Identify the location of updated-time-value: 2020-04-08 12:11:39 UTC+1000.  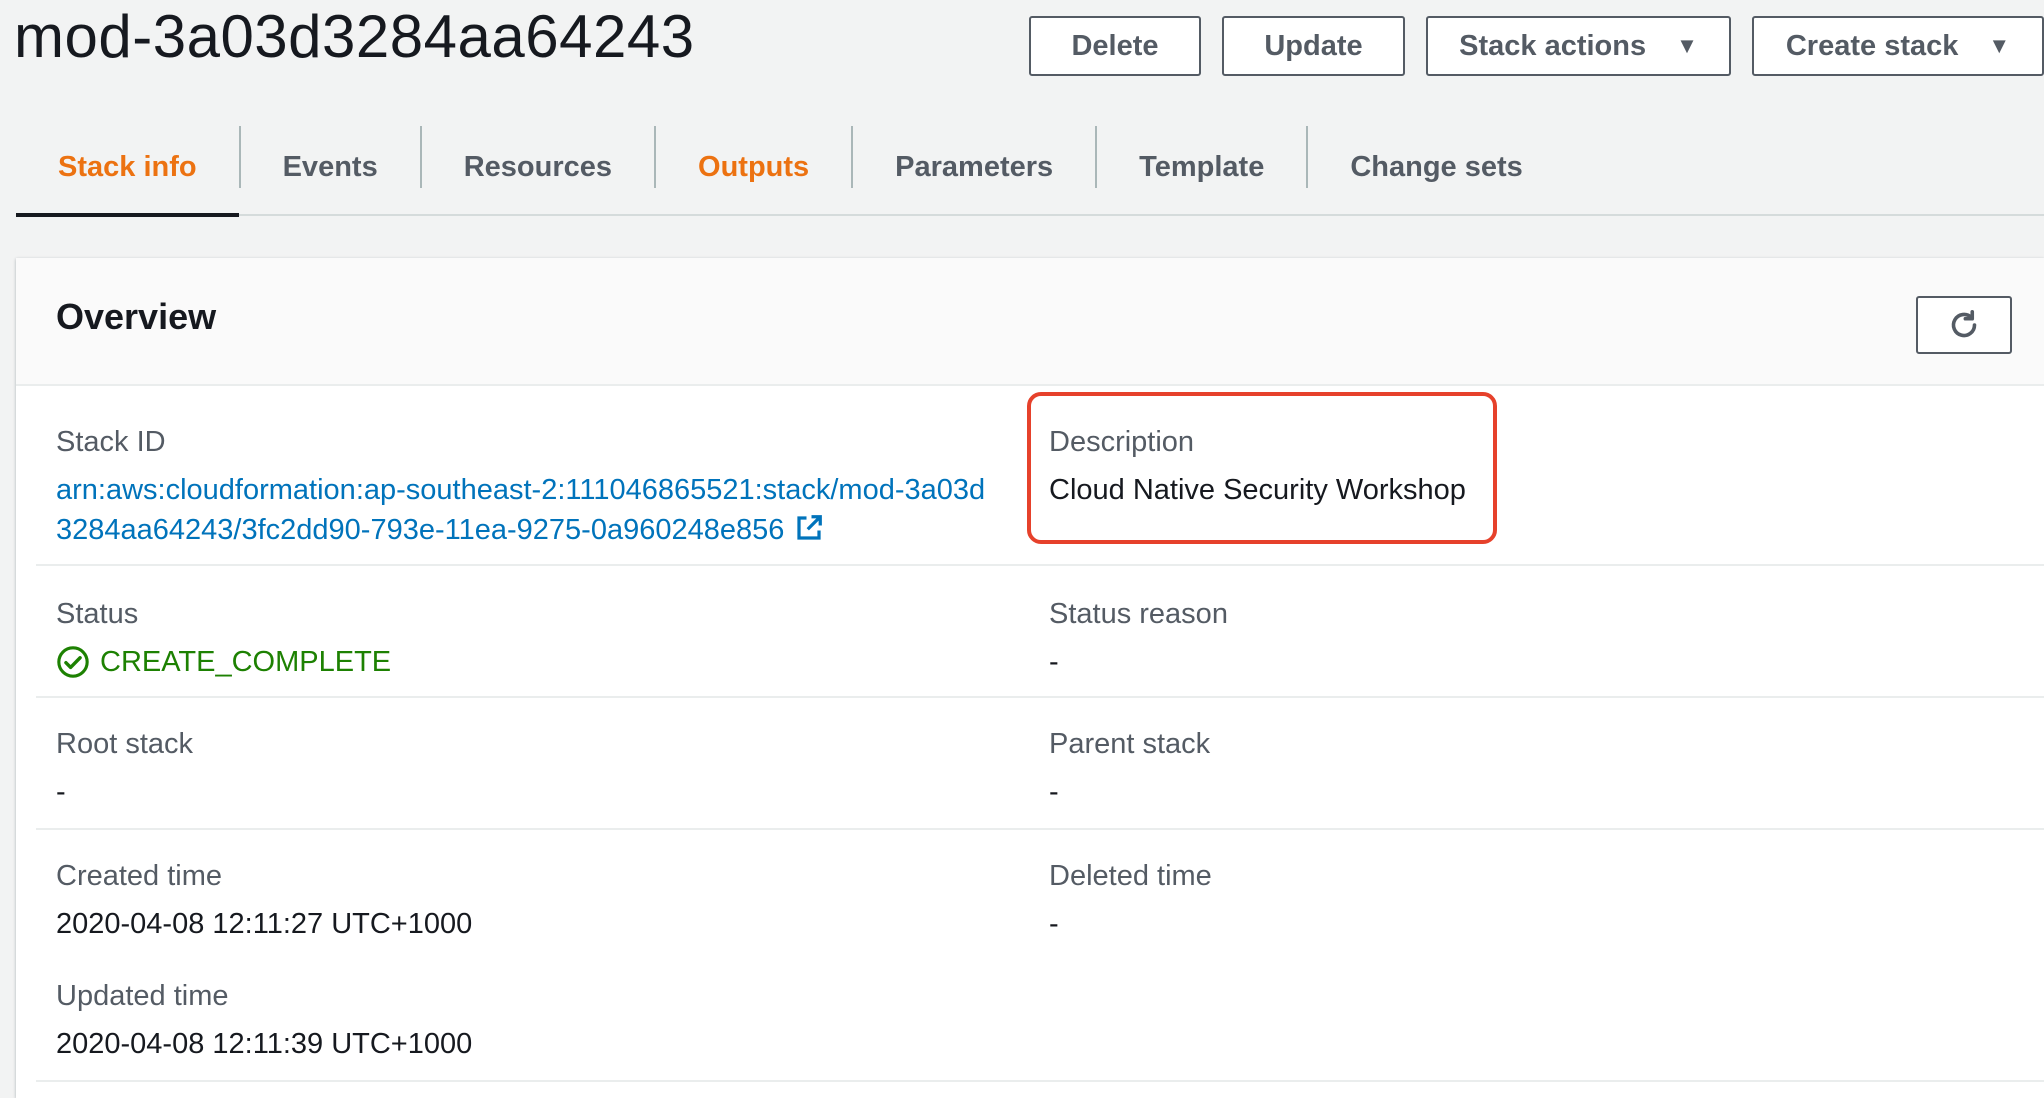
(264, 1044).